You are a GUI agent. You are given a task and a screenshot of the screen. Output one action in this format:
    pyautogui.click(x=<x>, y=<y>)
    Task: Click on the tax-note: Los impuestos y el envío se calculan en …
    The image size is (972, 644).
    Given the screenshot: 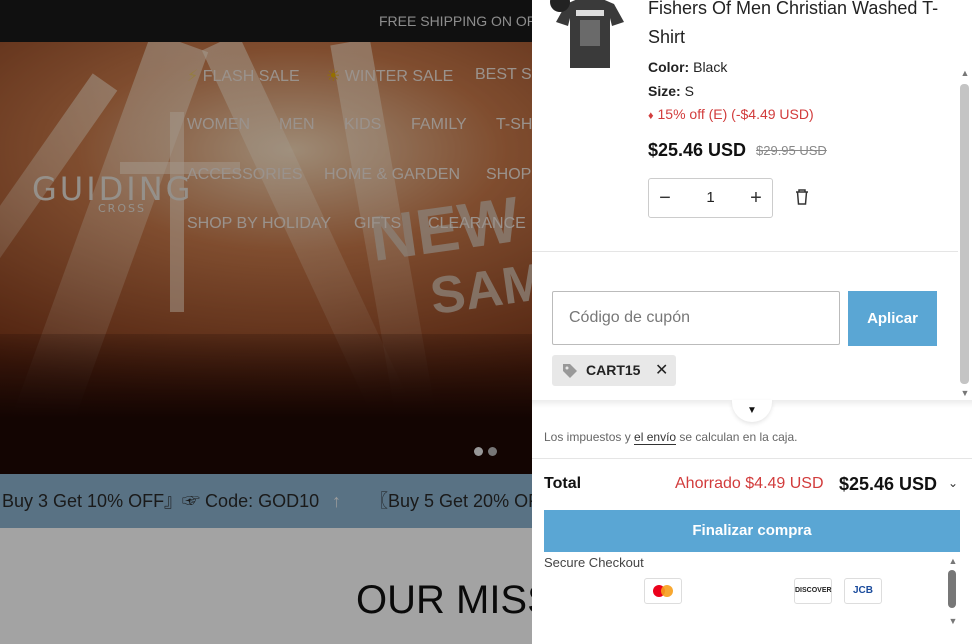 What is the action you would take?
    pyautogui.click(x=671, y=437)
    